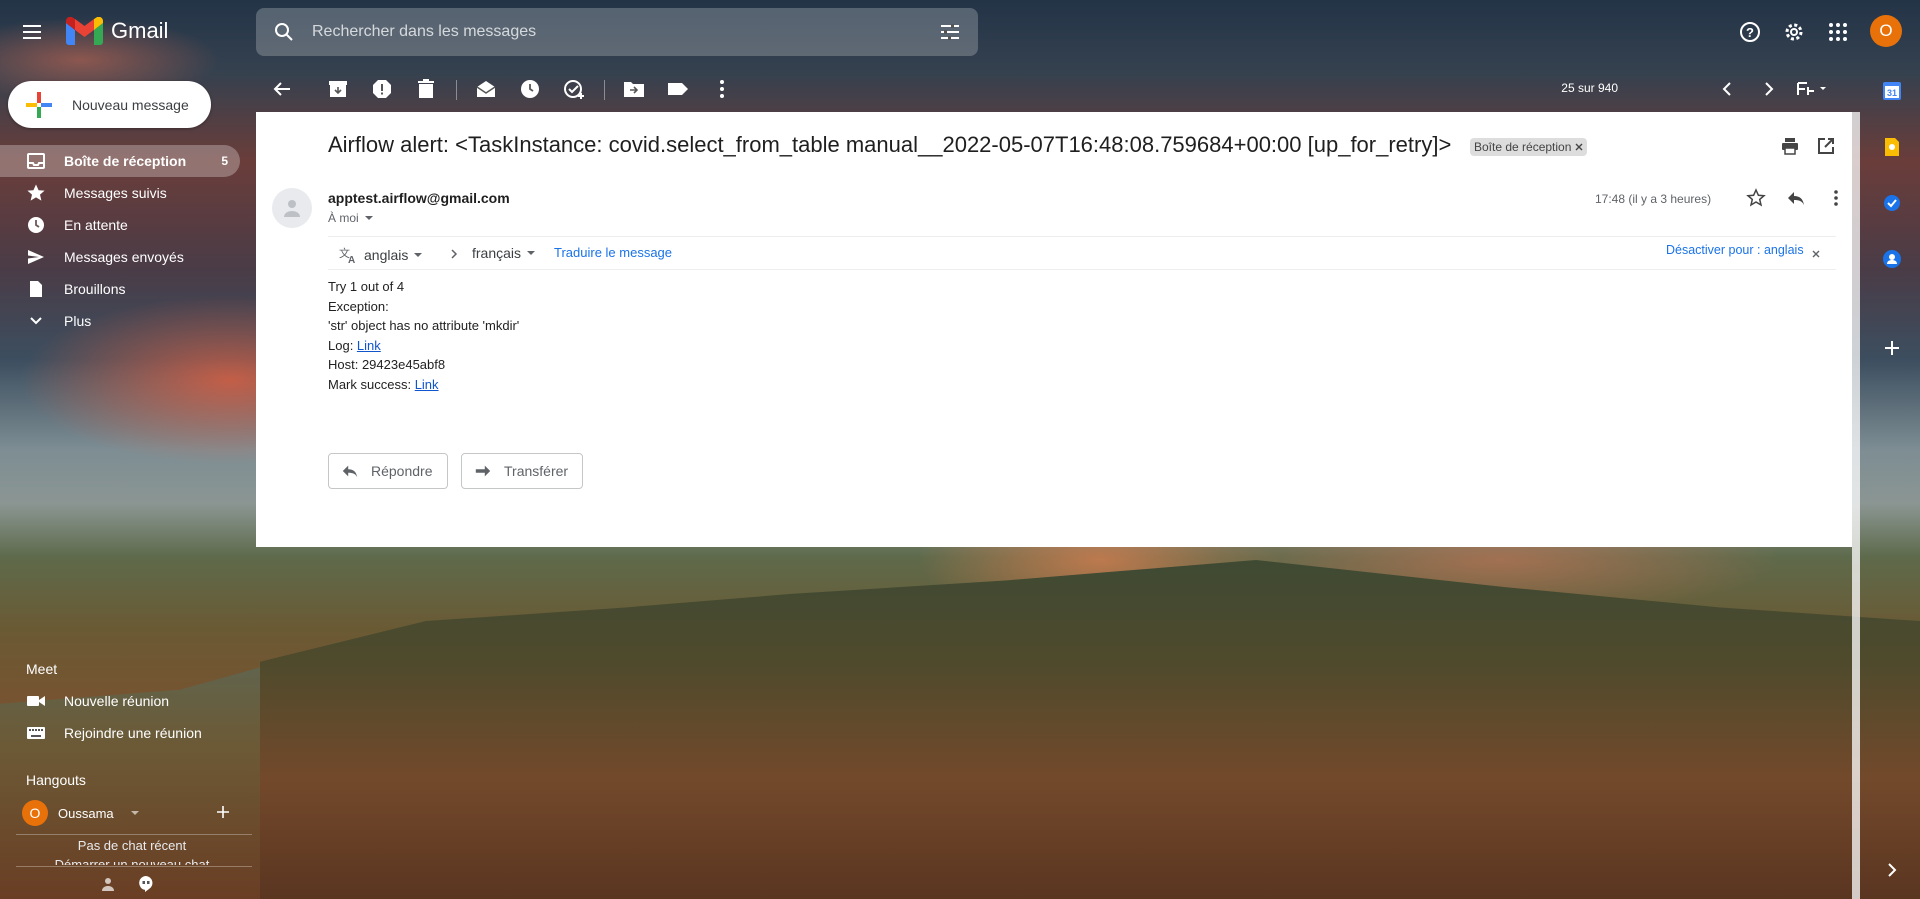 This screenshot has height=899, width=1920. I want to click on message-toolbar: 25 sur 940, so click(1054, 89).